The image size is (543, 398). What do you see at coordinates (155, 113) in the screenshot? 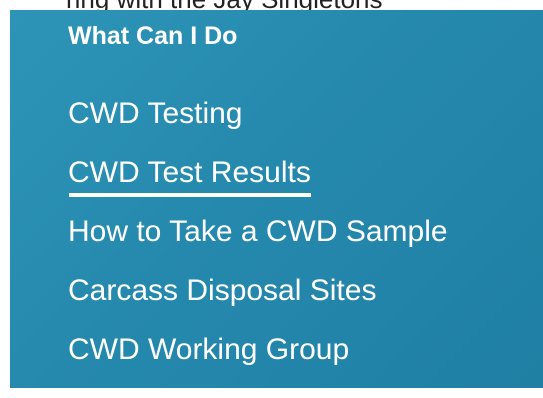
I see `nav-item-label: CWD Testing` at bounding box center [155, 113].